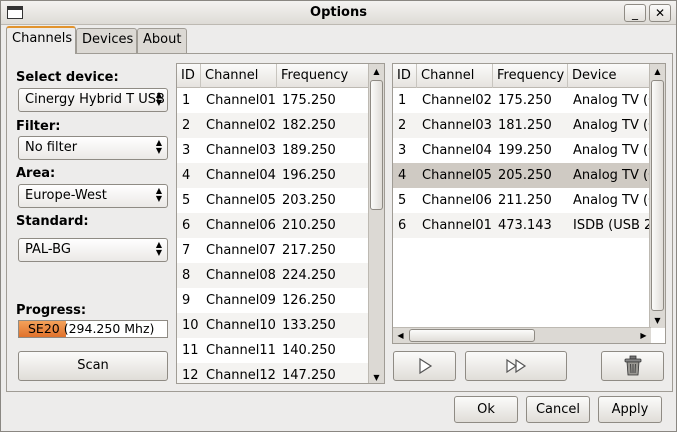 The height and width of the screenshot is (432, 677). What do you see at coordinates (309, 150) in the screenshot?
I see `table-cell: 189.250` at bounding box center [309, 150].